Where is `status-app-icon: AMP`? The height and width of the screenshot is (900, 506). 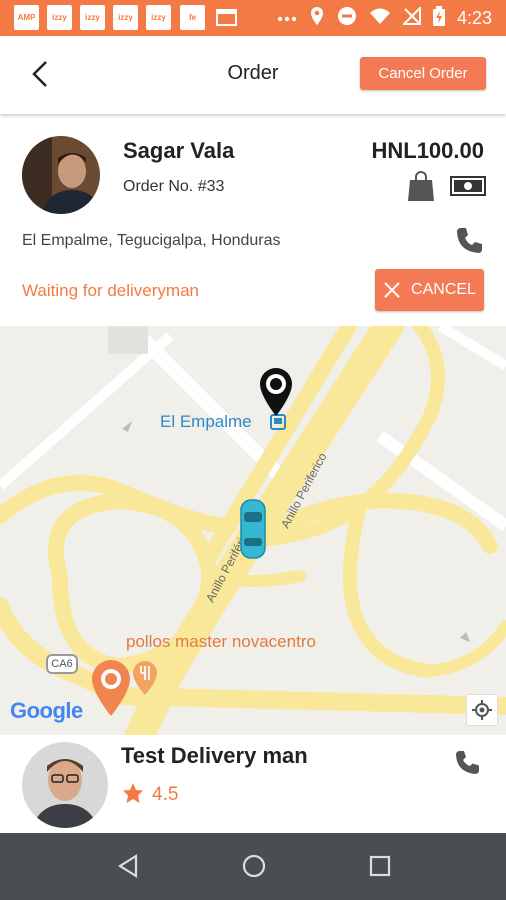
status-app-icon: AMP is located at coordinates (26, 17).